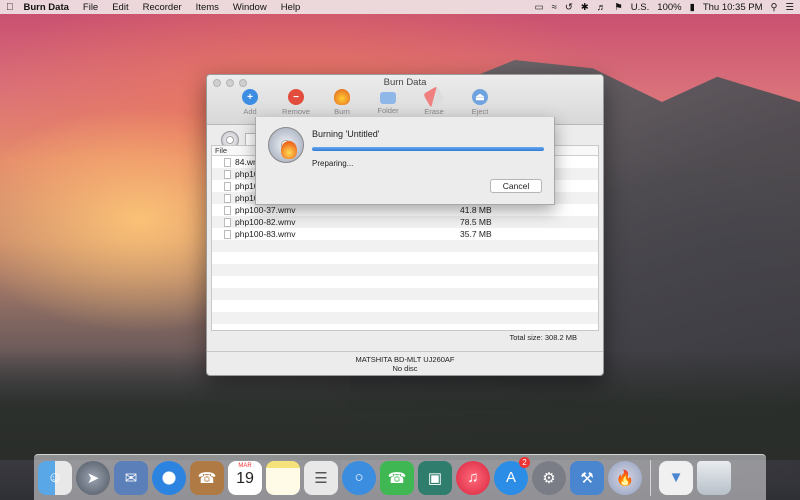 The height and width of the screenshot is (500, 800). I want to click on safari-icon: ✦, so click(169, 477).